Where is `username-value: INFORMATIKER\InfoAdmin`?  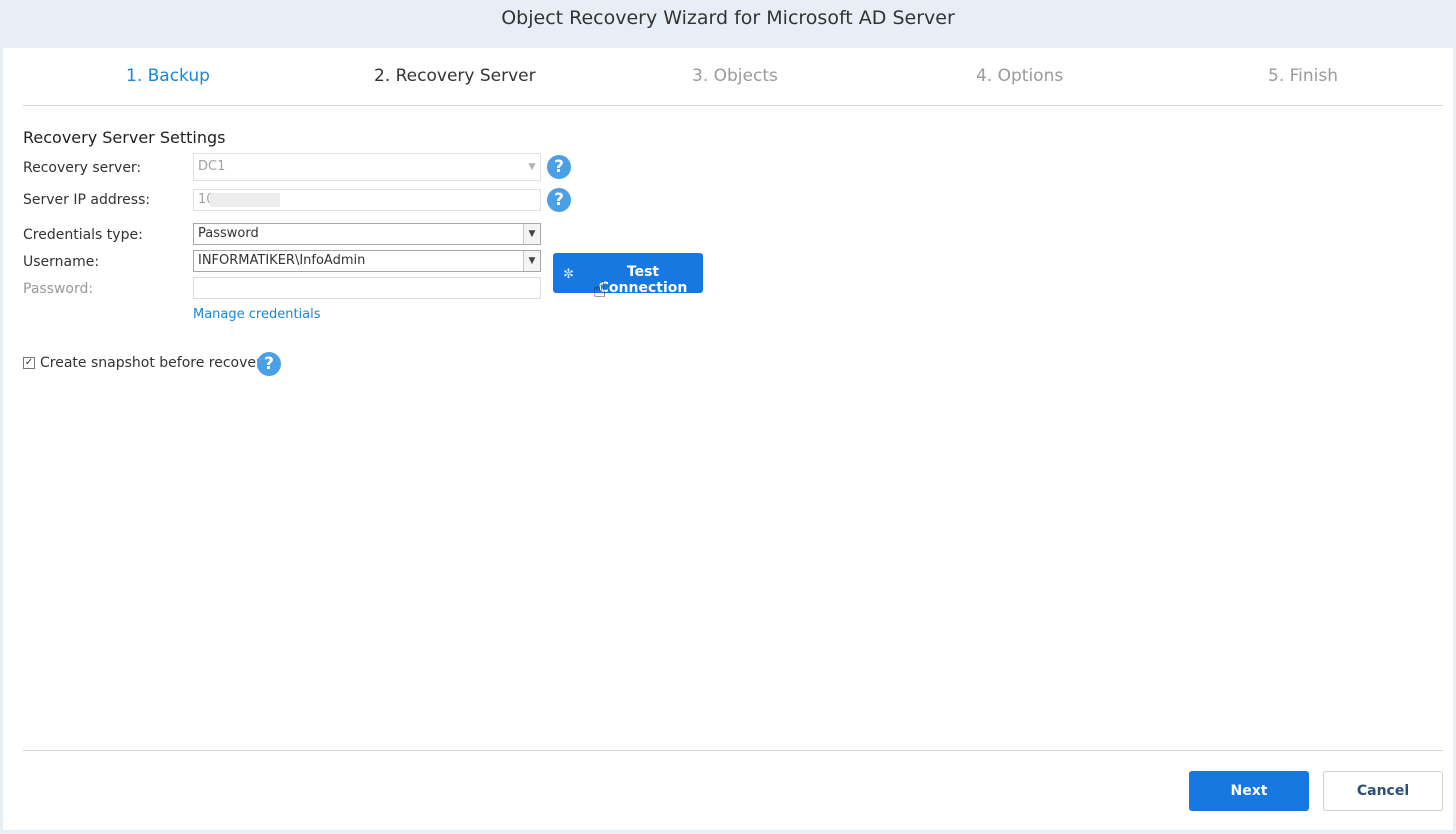 username-value: INFORMATIKER\InfoAdmin is located at coordinates (282, 260).